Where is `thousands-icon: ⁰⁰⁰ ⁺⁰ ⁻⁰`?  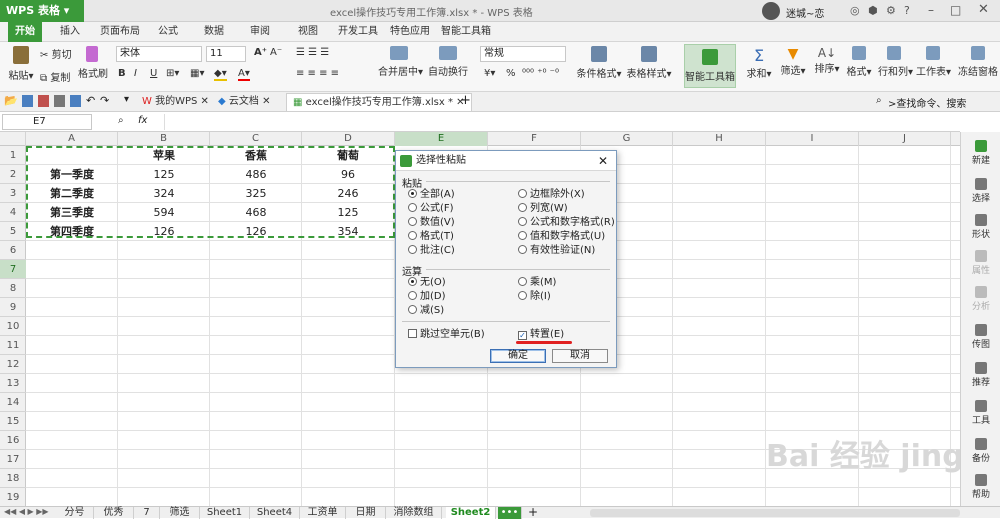 thousands-icon: ⁰⁰⁰ ⁺⁰ ⁻⁰ is located at coordinates (540, 73).